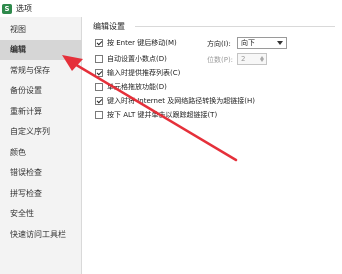 The width and height of the screenshot is (342, 274). Describe the element at coordinates (248, 43) in the screenshot. I see `direction-value: 向下` at that location.